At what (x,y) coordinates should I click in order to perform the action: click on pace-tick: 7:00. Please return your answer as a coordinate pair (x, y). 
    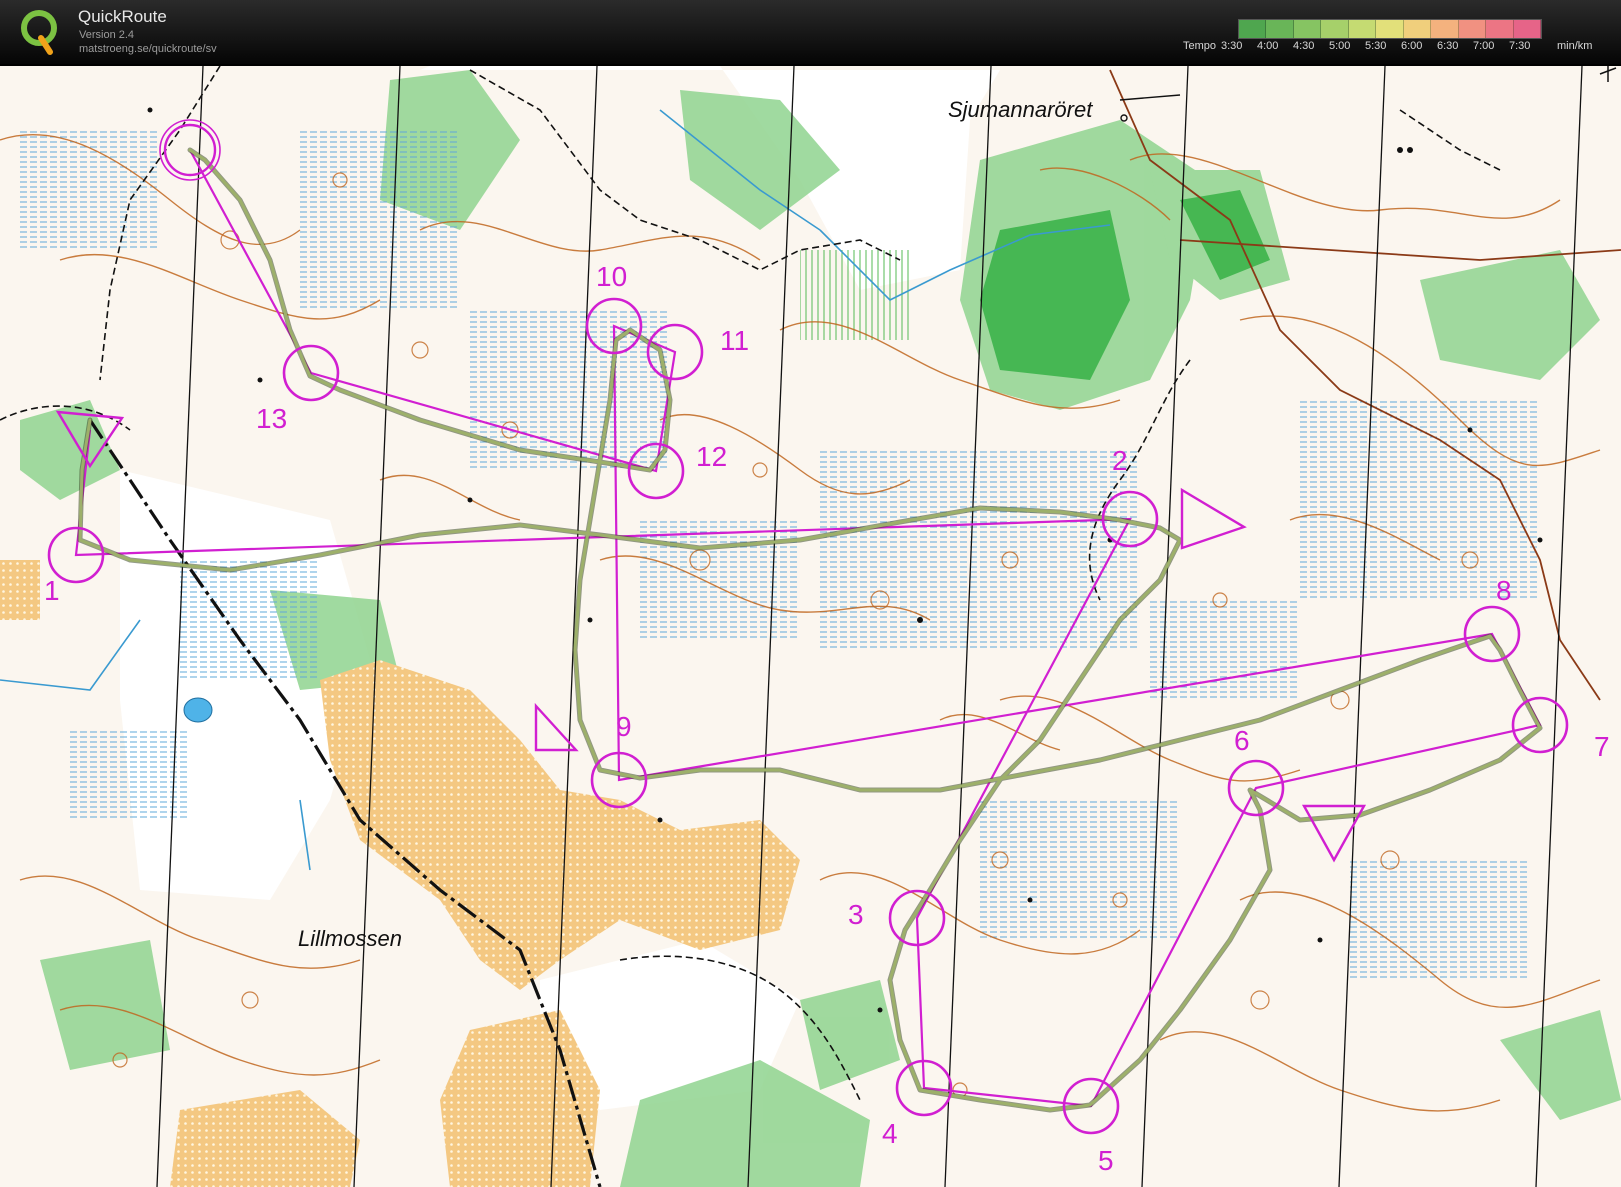
    Looking at the image, I should click on (1484, 46).